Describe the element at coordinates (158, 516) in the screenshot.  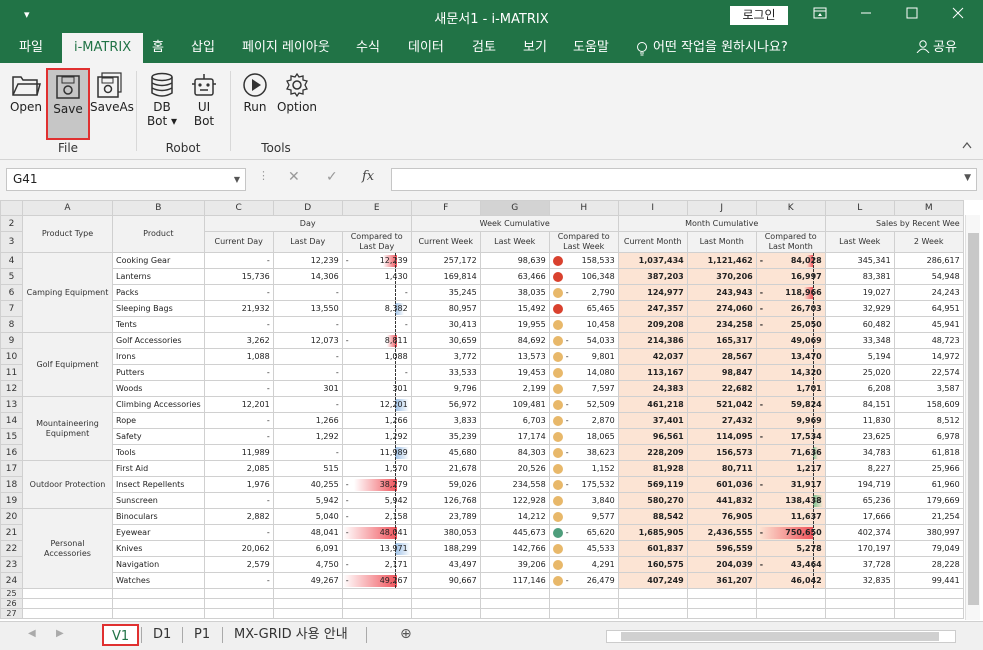
I see `product-cell: Binoculars` at that location.